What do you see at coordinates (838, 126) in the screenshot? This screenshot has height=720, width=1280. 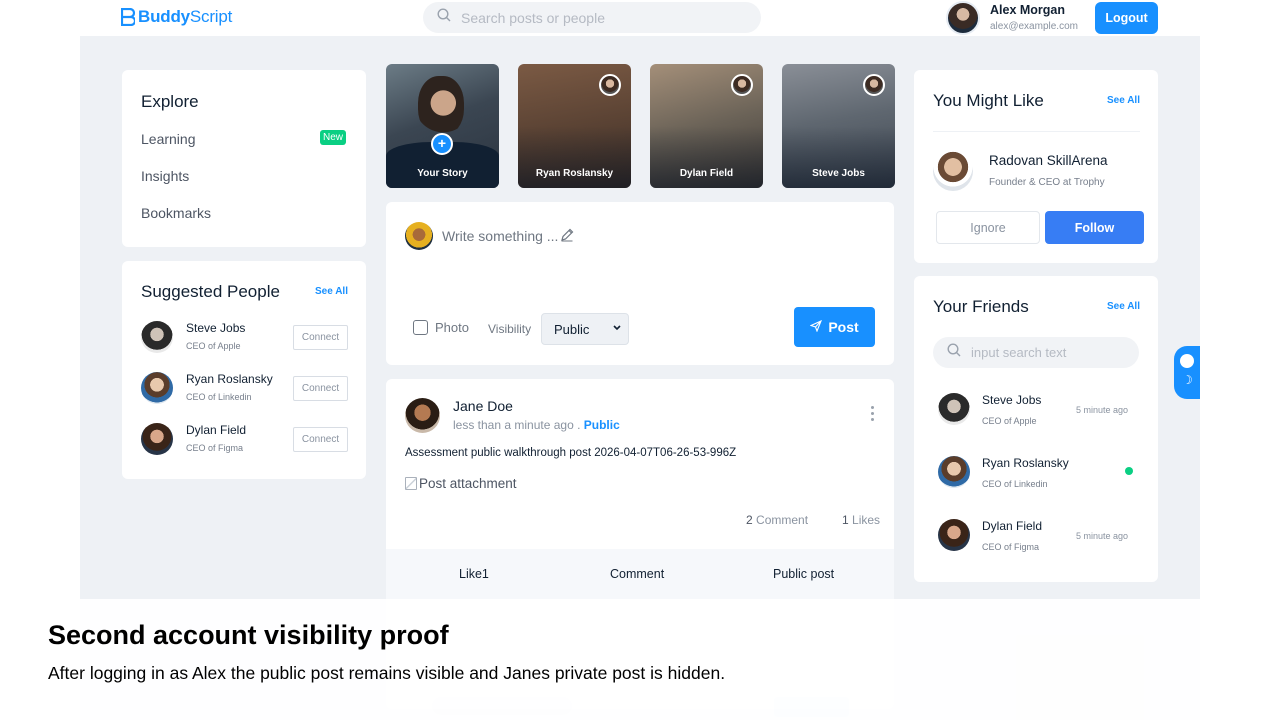 I see `story-card: Steve Jobs` at bounding box center [838, 126].